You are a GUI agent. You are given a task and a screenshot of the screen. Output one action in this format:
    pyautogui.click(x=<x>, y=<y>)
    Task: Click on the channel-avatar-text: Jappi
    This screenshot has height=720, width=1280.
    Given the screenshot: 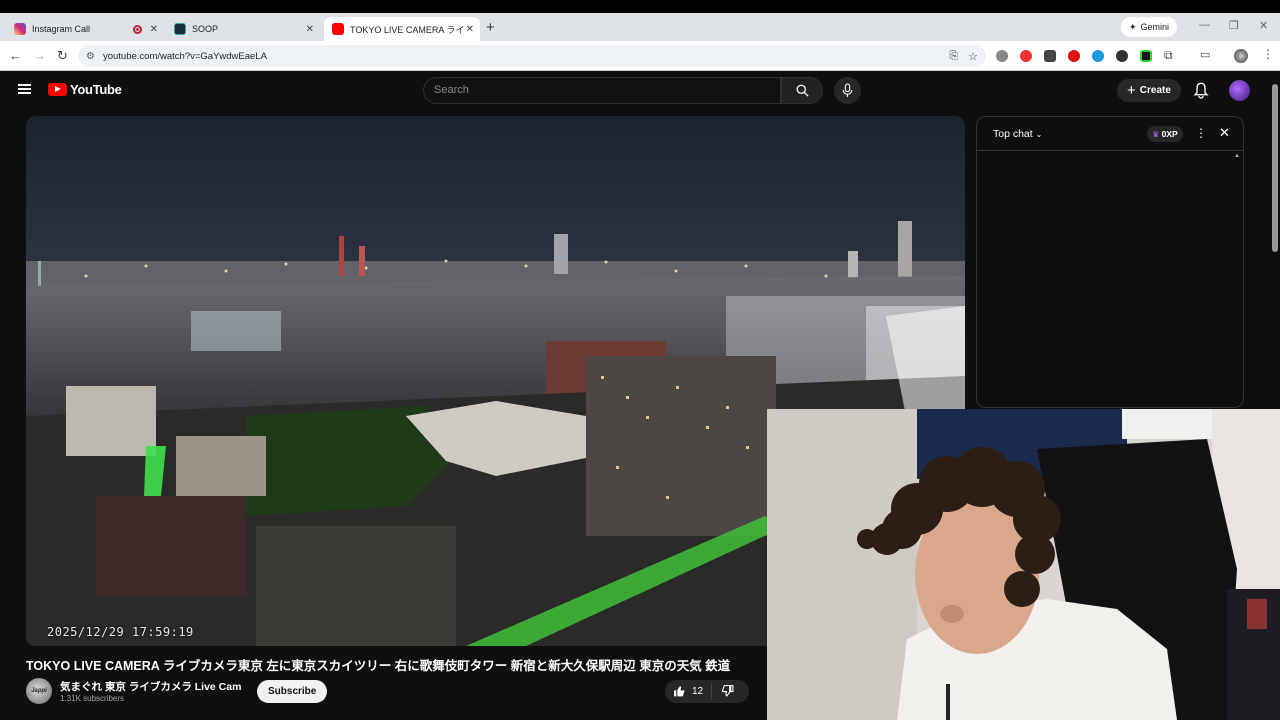 What is the action you would take?
    pyautogui.click(x=39, y=691)
    